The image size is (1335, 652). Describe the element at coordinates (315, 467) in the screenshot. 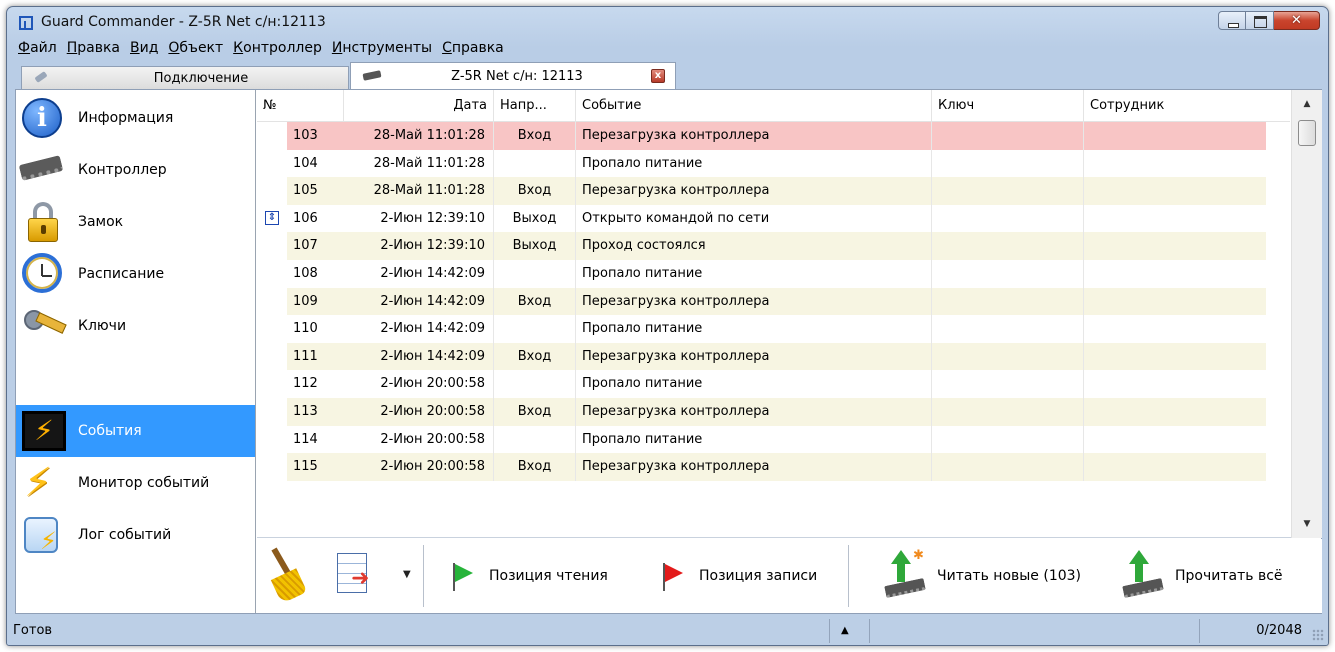

I see `cell-number: 115` at that location.